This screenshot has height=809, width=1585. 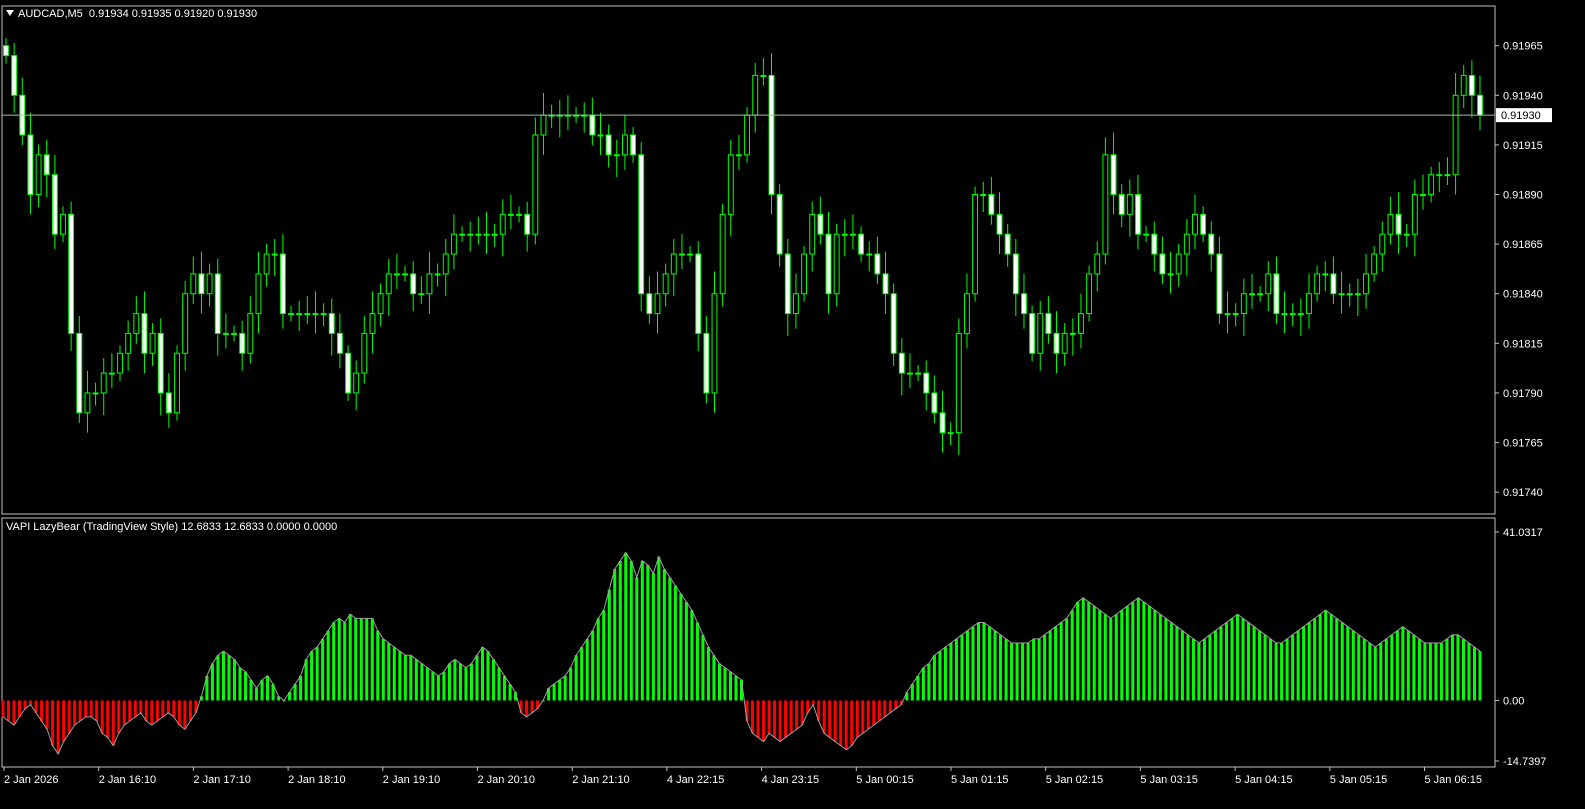 I want to click on x-axis-label: 4 Jan 23:15, so click(x=791, y=780).